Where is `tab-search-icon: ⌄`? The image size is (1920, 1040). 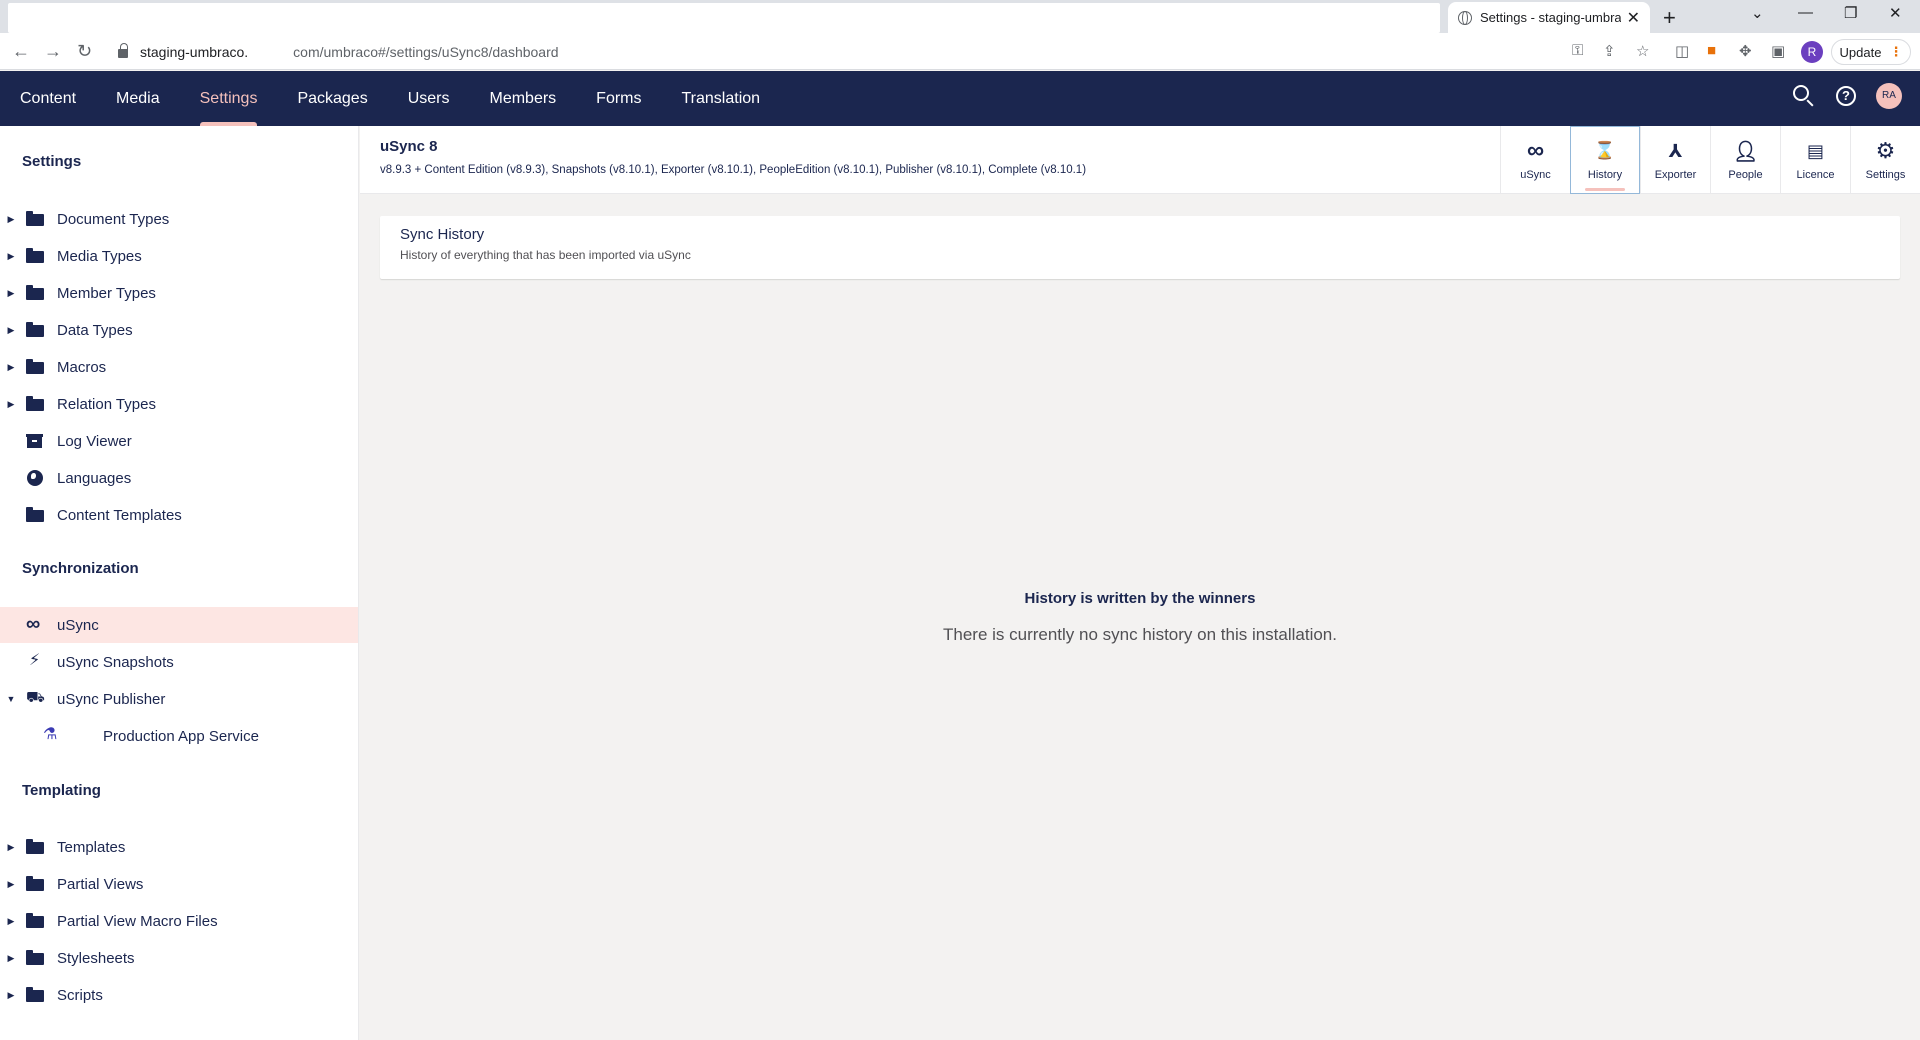 tab-search-icon: ⌄ is located at coordinates (1757, 13).